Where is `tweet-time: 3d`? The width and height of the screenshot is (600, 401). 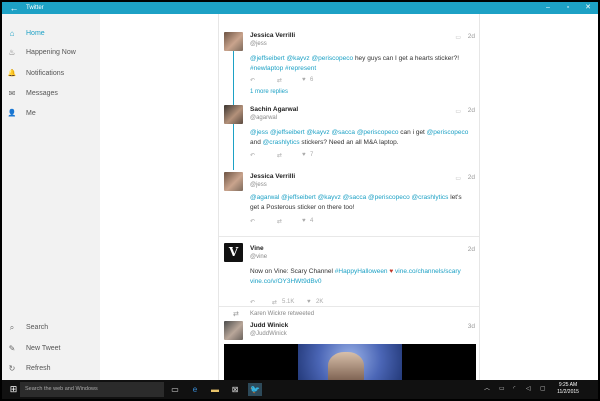 tweet-time: 3d is located at coordinates (471, 326).